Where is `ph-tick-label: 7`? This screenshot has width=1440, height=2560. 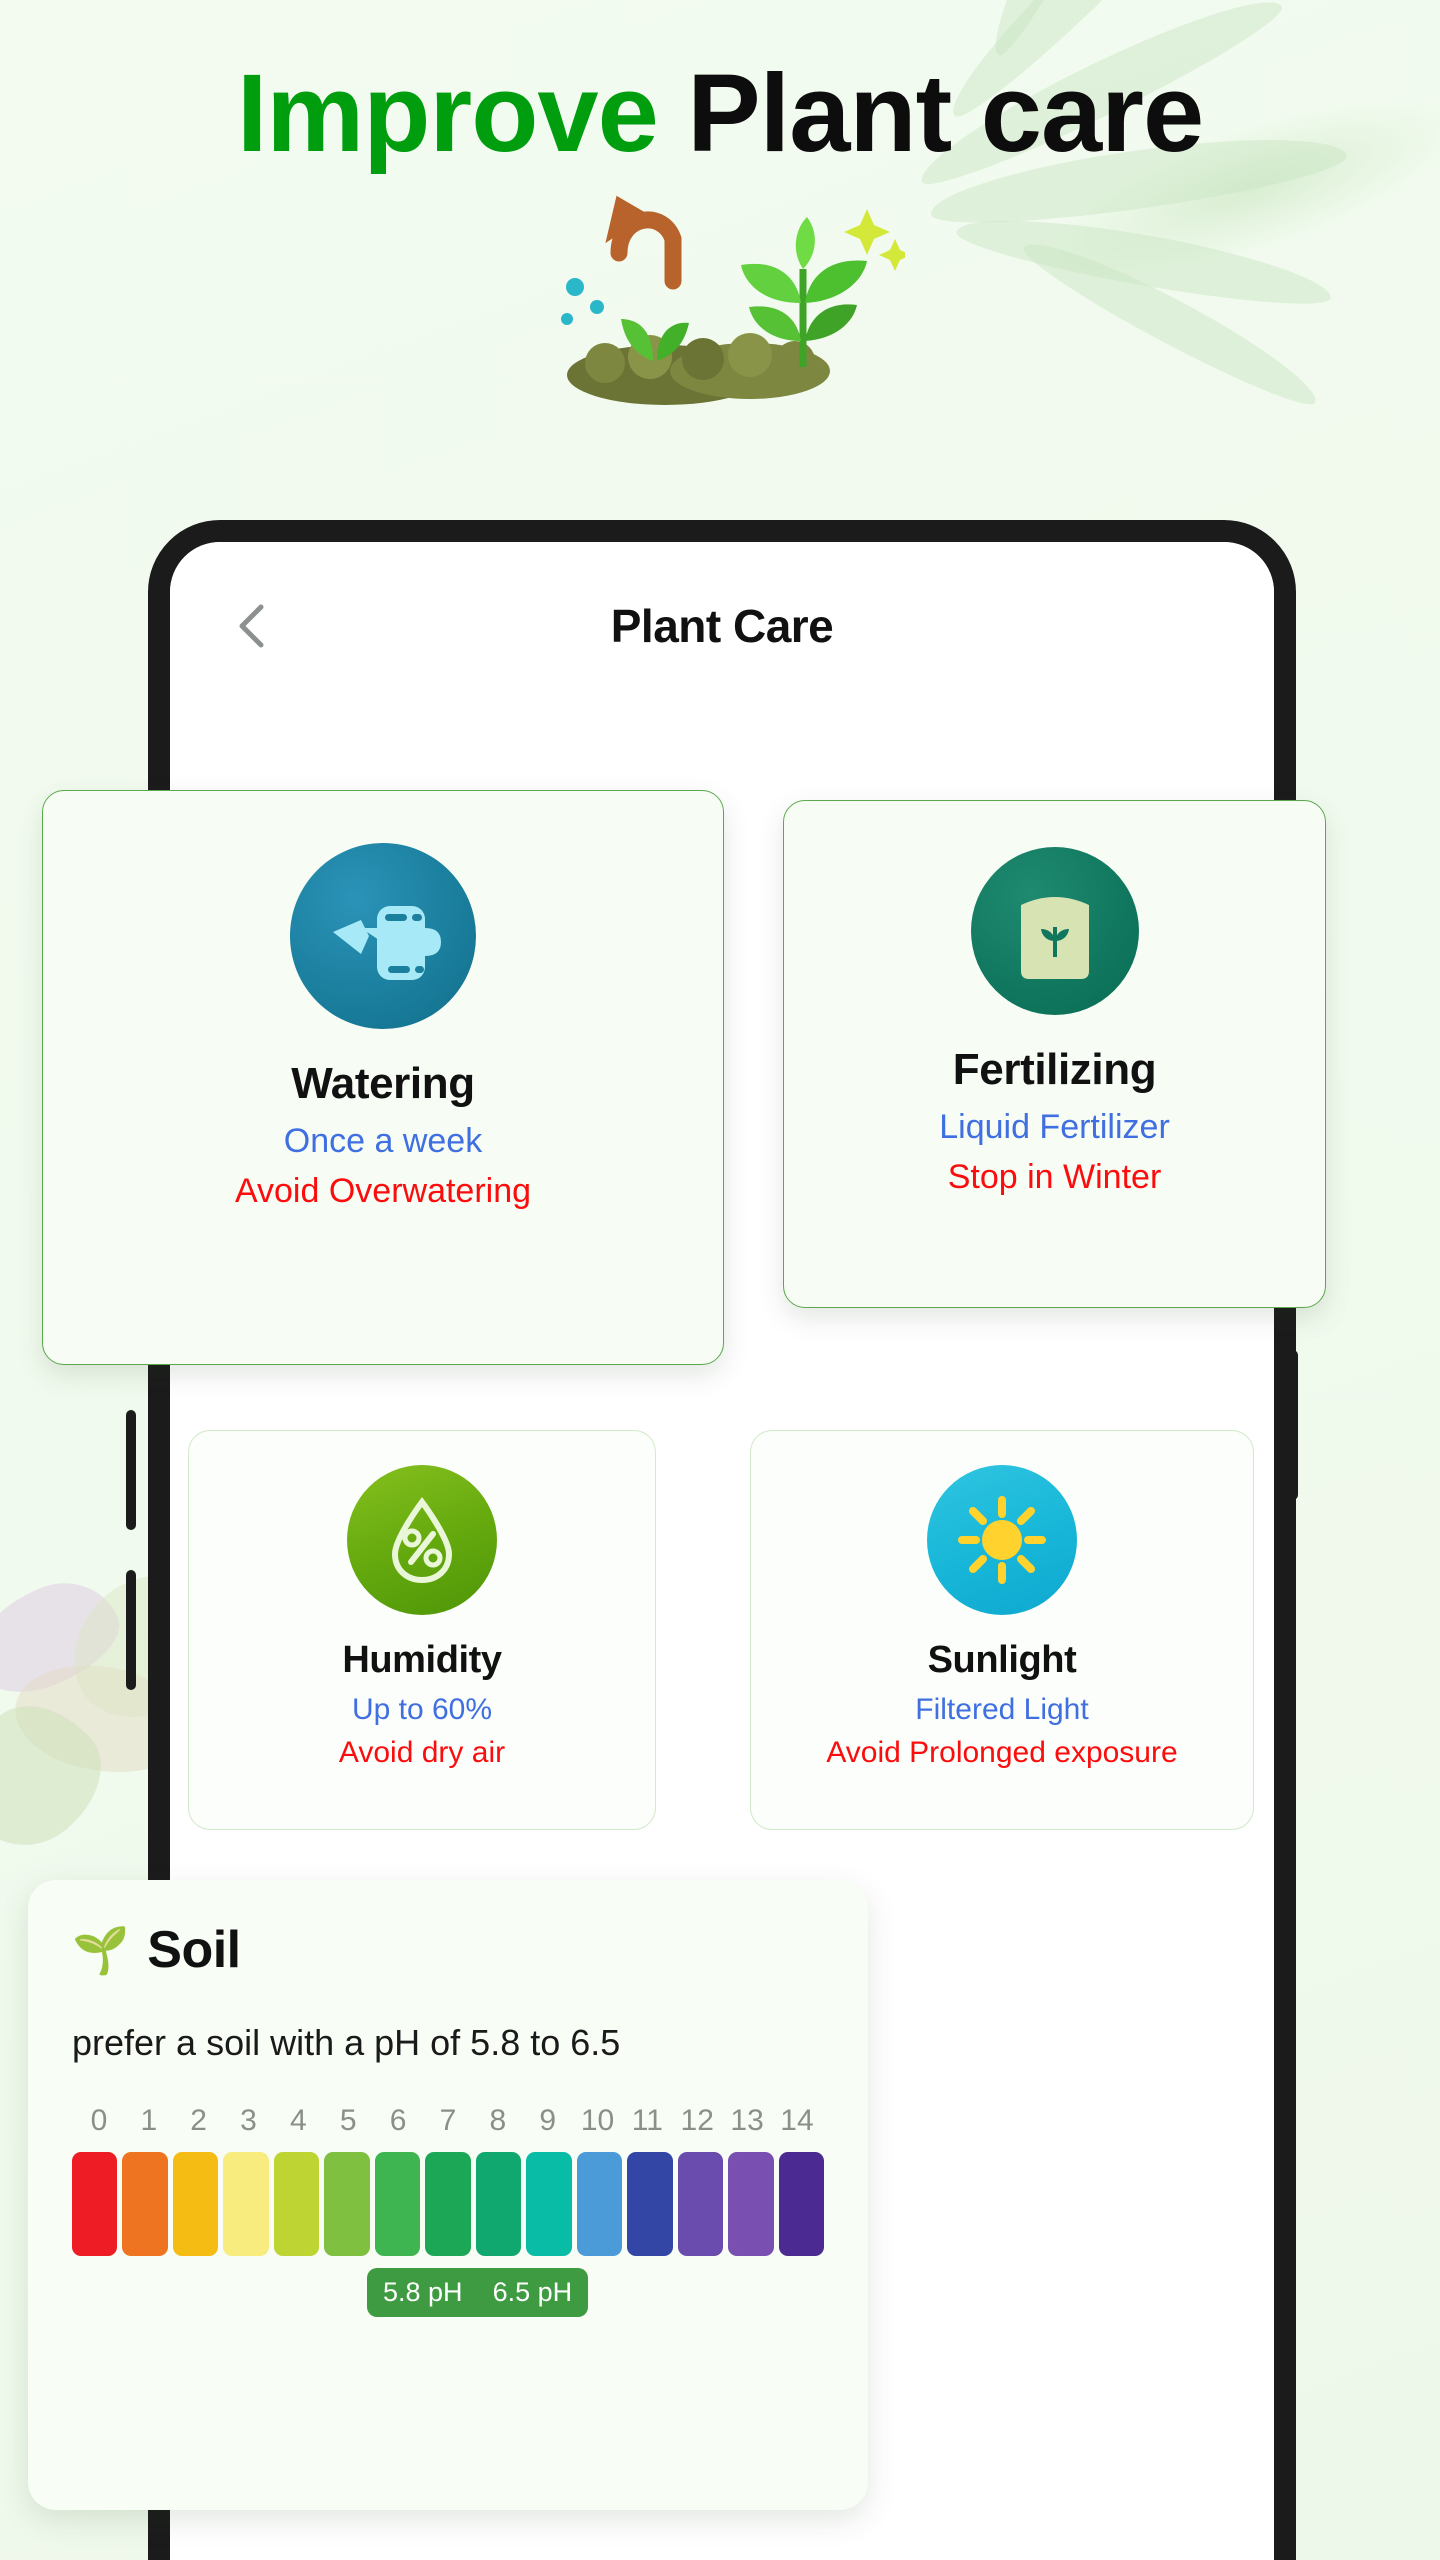 ph-tick-label: 7 is located at coordinates (448, 2120).